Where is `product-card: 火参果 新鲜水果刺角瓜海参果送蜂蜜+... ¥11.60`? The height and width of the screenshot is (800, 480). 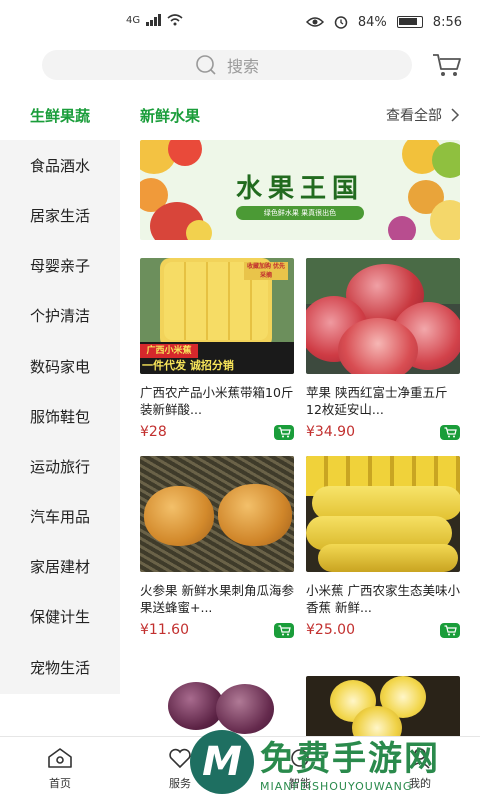 product-card: 火参果 新鲜水果刺角瓜海参果送蜂蜜+... ¥11.60 is located at coordinates (217, 547).